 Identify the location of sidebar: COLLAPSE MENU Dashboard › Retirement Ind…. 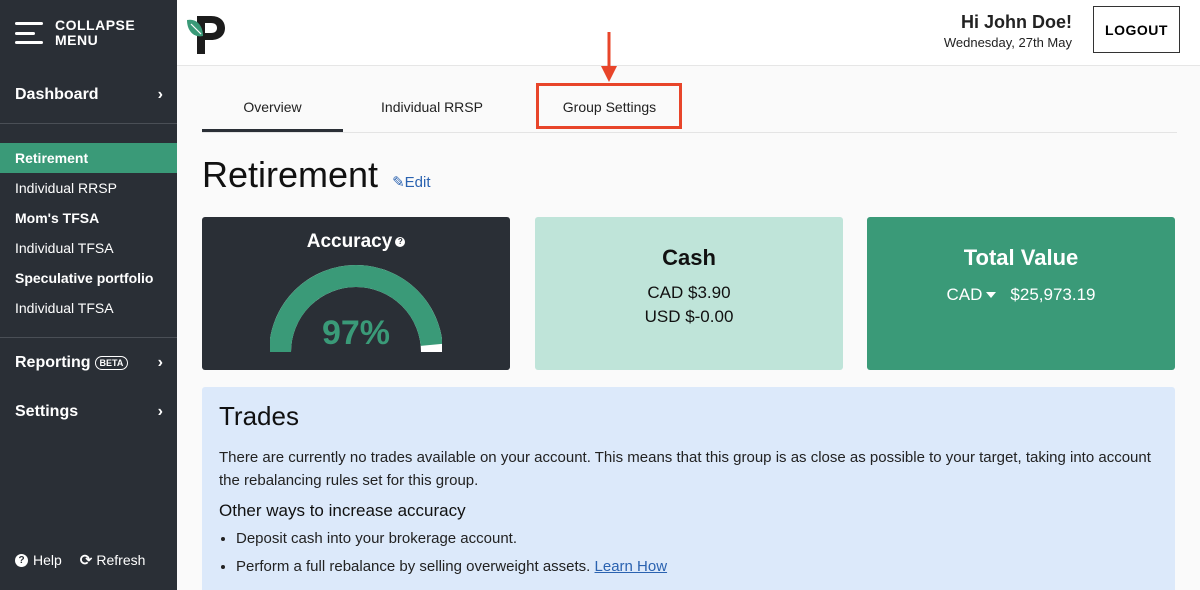
(88, 295).